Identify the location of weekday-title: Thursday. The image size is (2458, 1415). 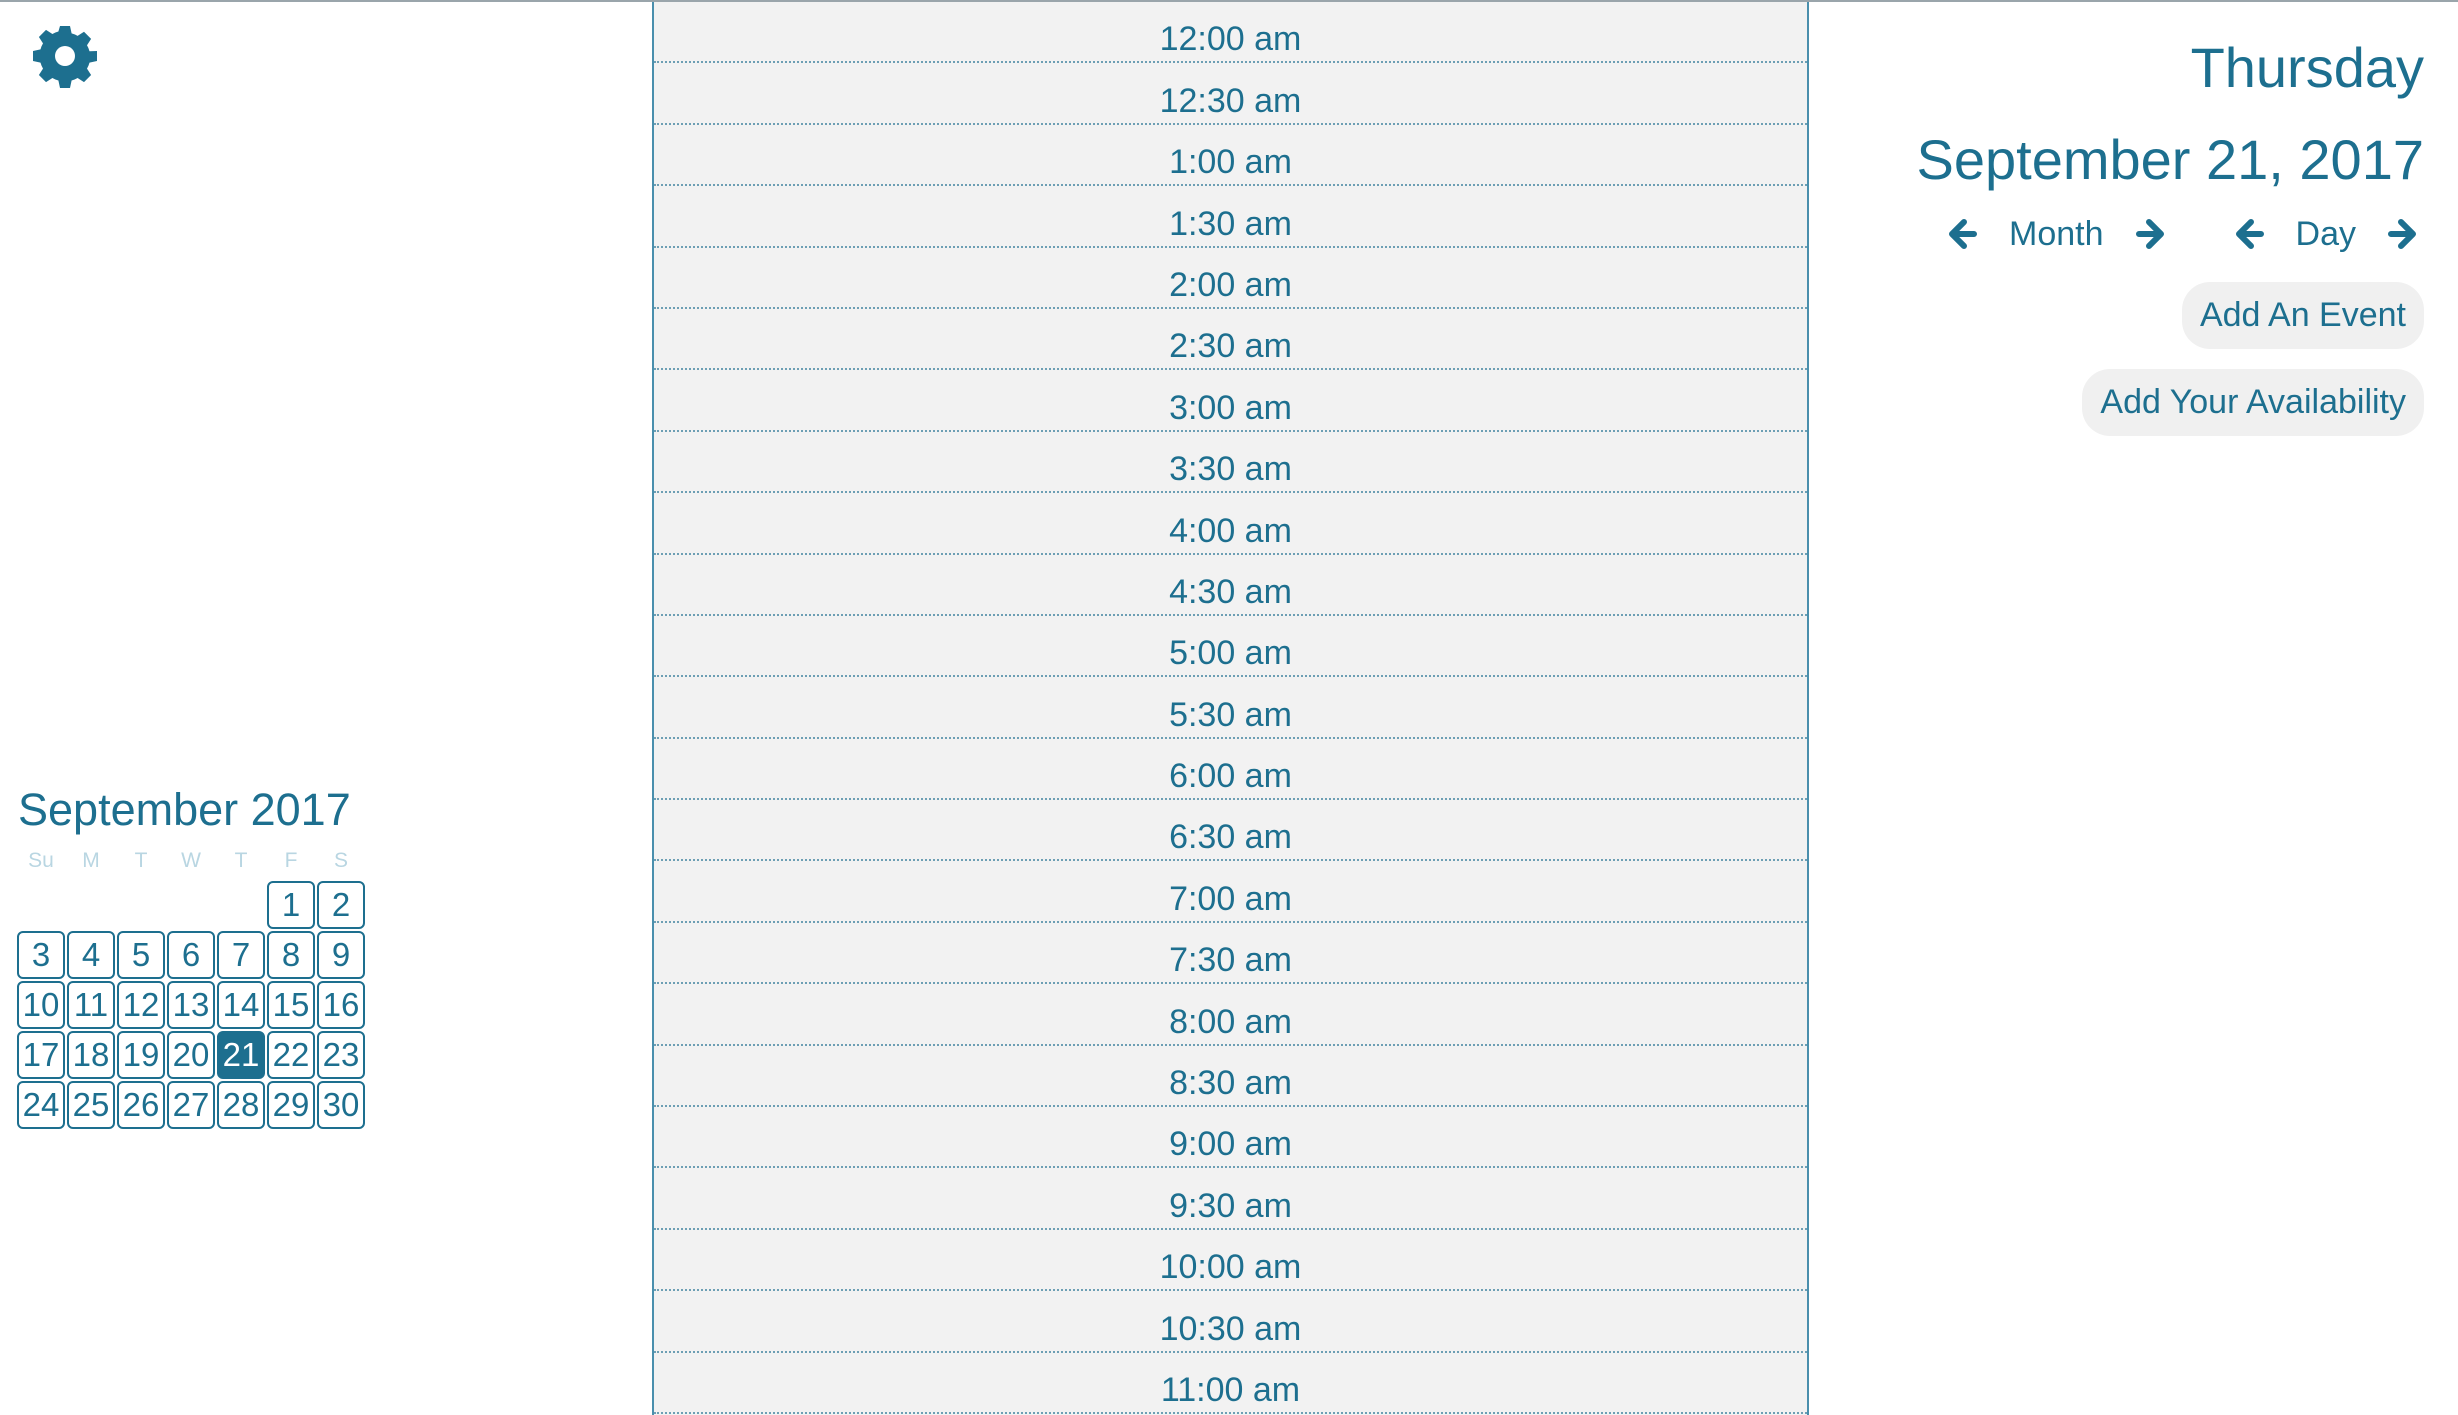
(2307, 67).